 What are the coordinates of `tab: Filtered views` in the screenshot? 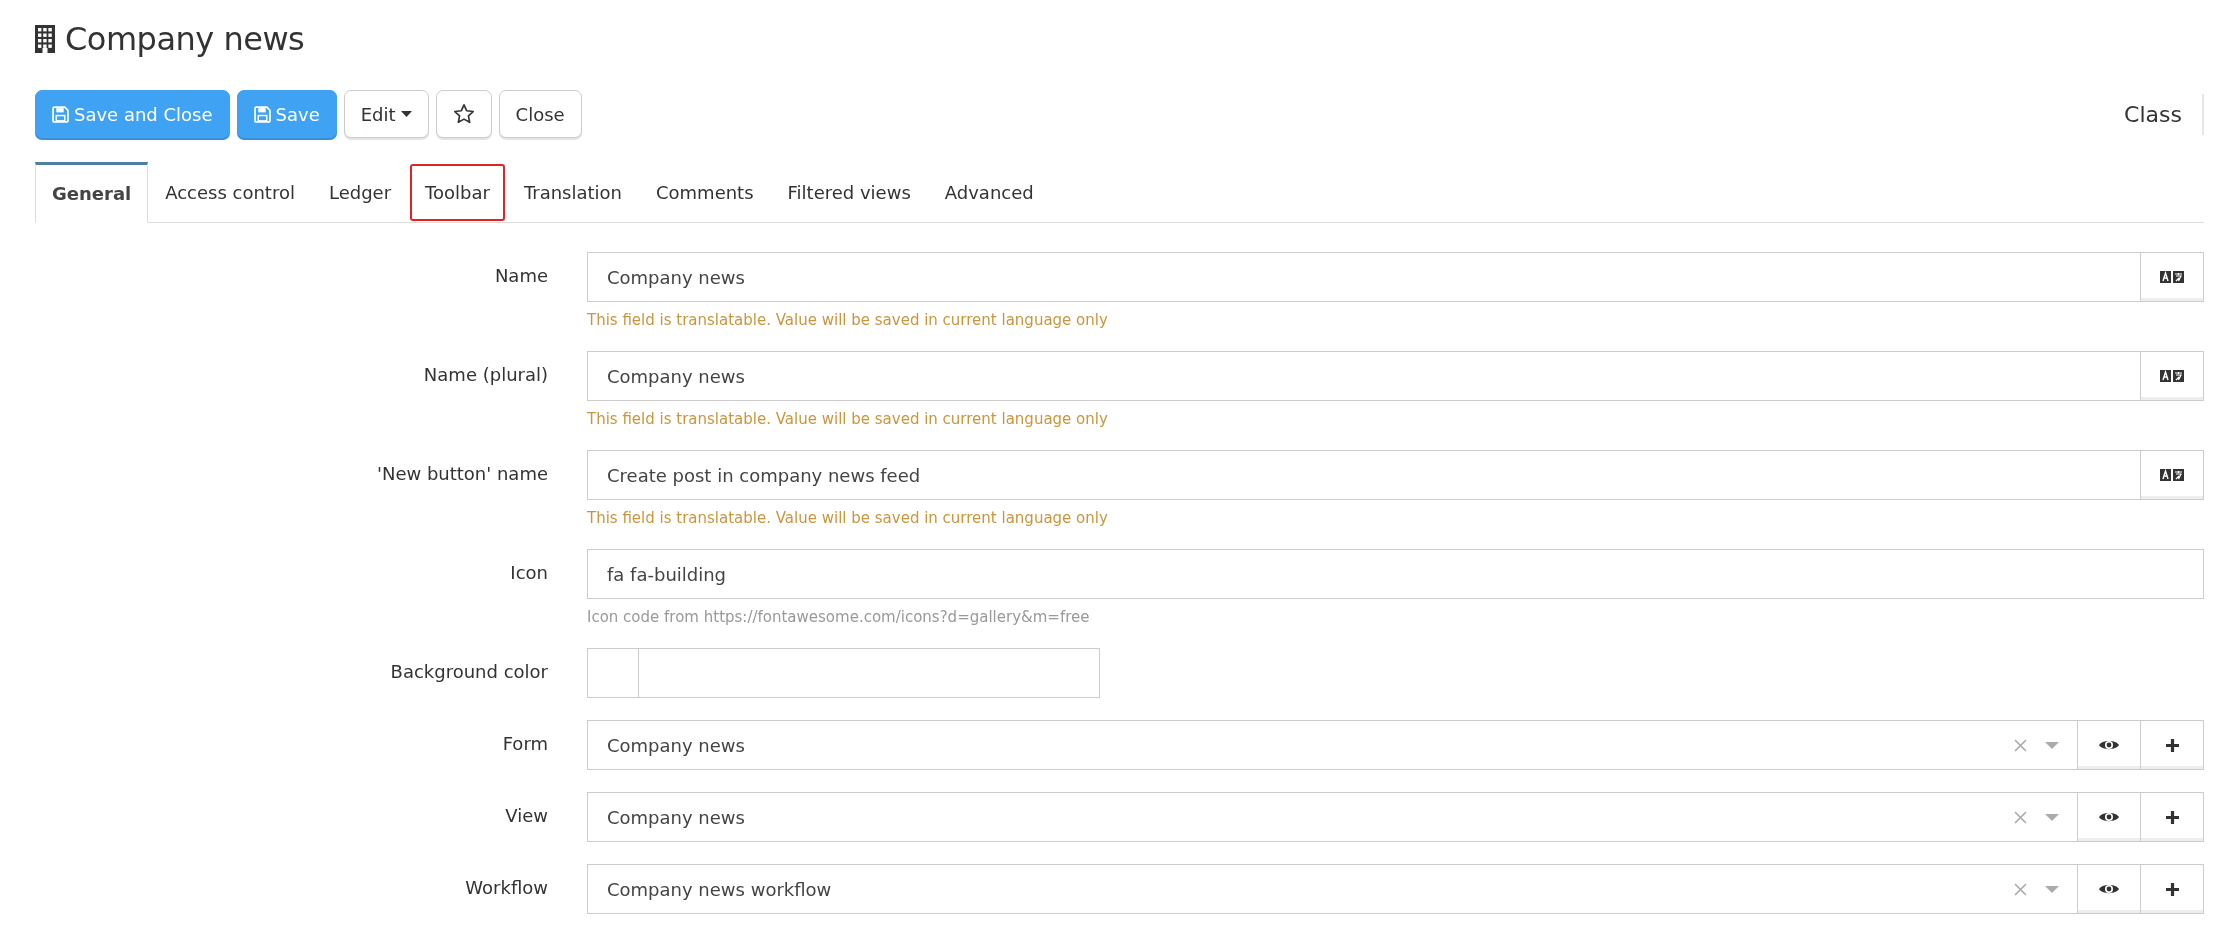 It's located at (849, 192).